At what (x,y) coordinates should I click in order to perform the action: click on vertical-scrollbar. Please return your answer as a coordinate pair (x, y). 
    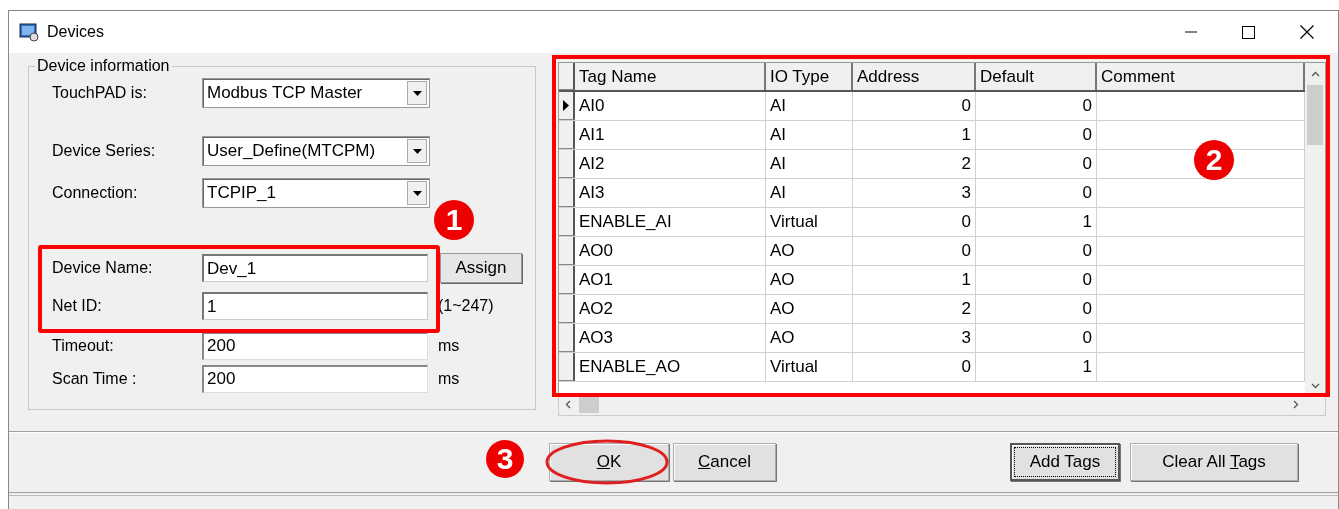
    Looking at the image, I should click on (1315, 228).